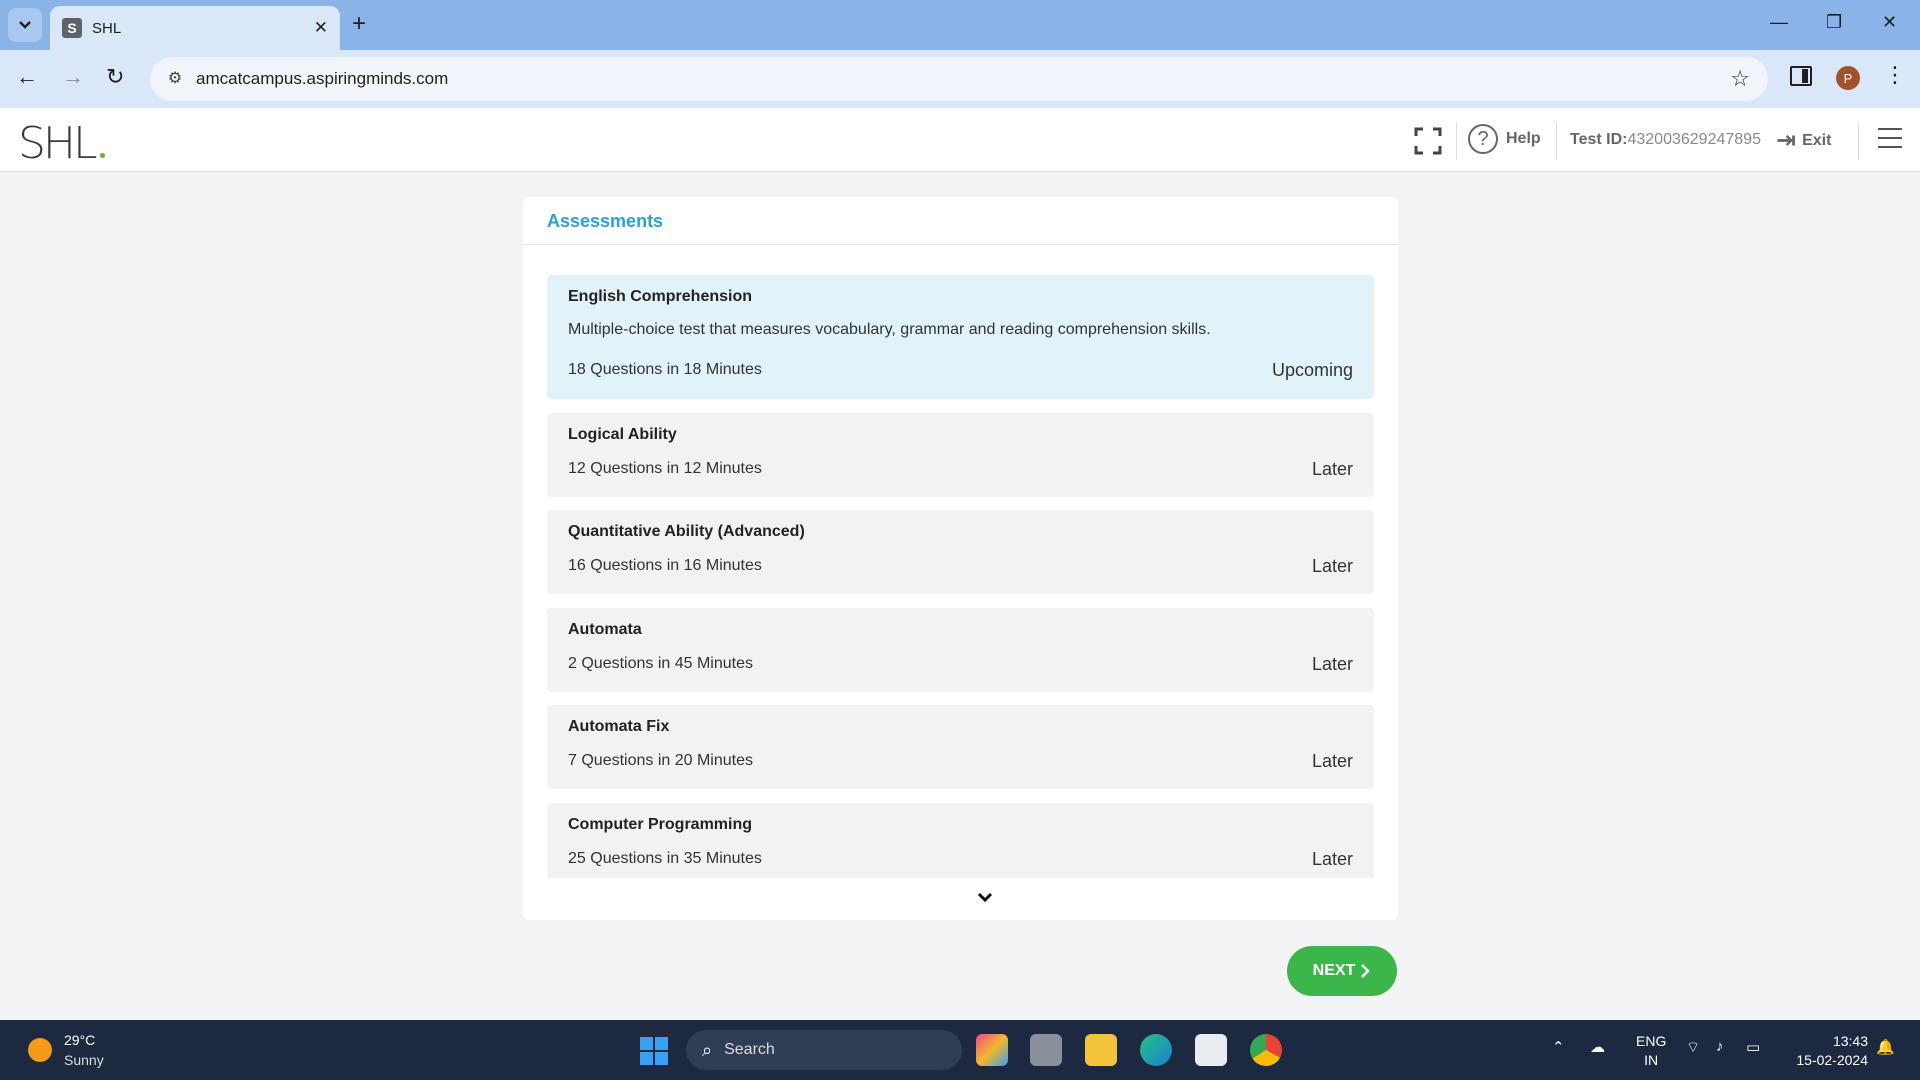  What do you see at coordinates (1694, 139) in the screenshot?
I see `test-id-value: 432003629247895` at bounding box center [1694, 139].